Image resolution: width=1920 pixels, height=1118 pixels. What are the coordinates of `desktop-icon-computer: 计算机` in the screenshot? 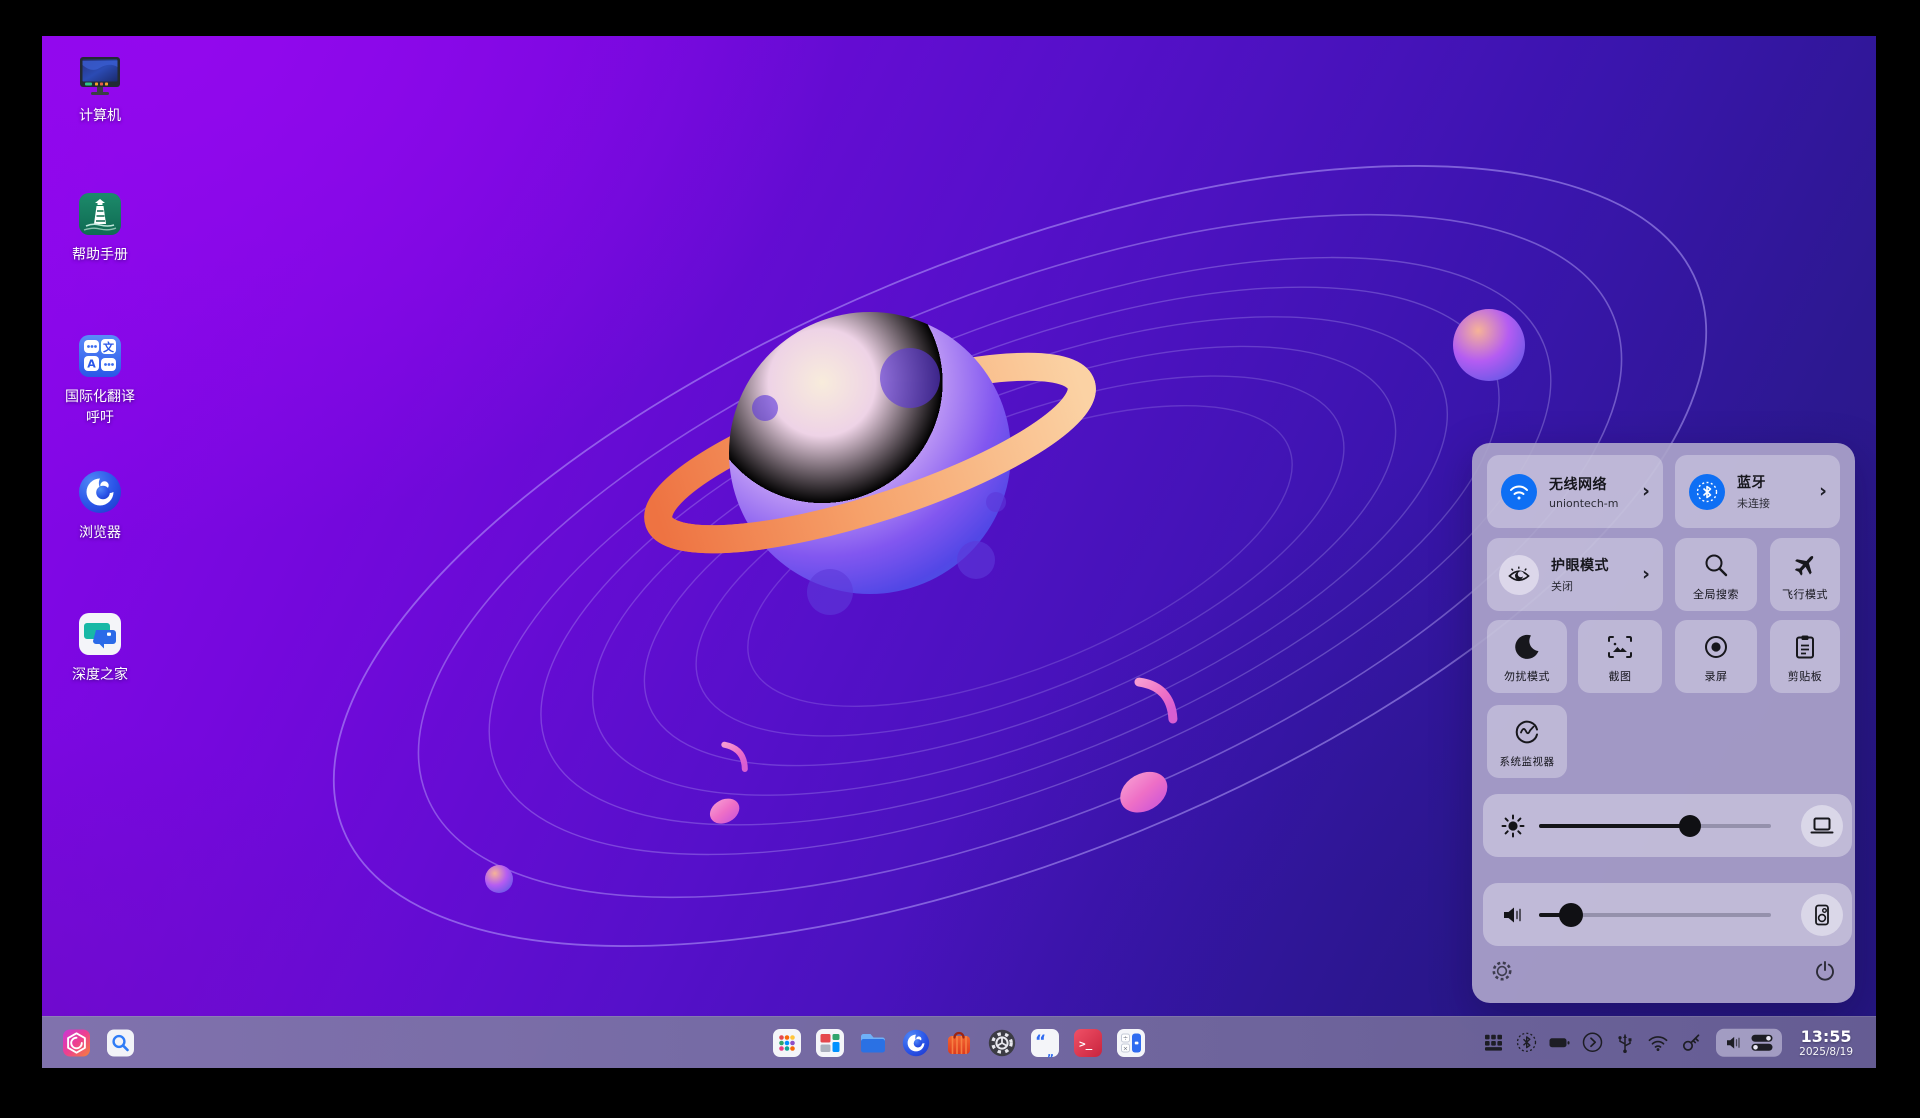 It's located at (100, 89).